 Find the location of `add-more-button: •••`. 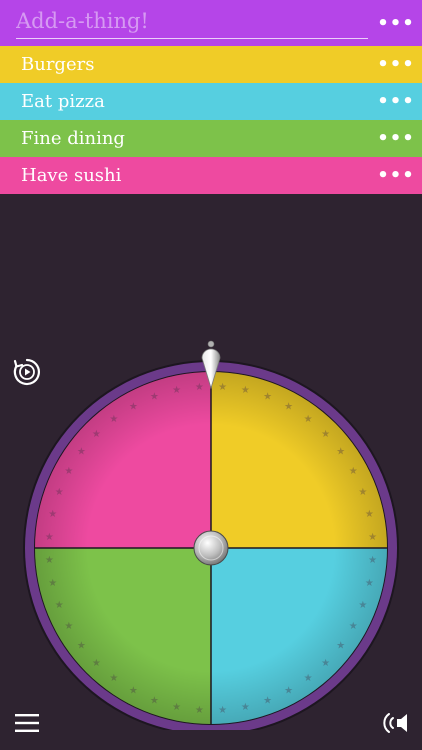

add-more-button: ••• is located at coordinates (396, 23).